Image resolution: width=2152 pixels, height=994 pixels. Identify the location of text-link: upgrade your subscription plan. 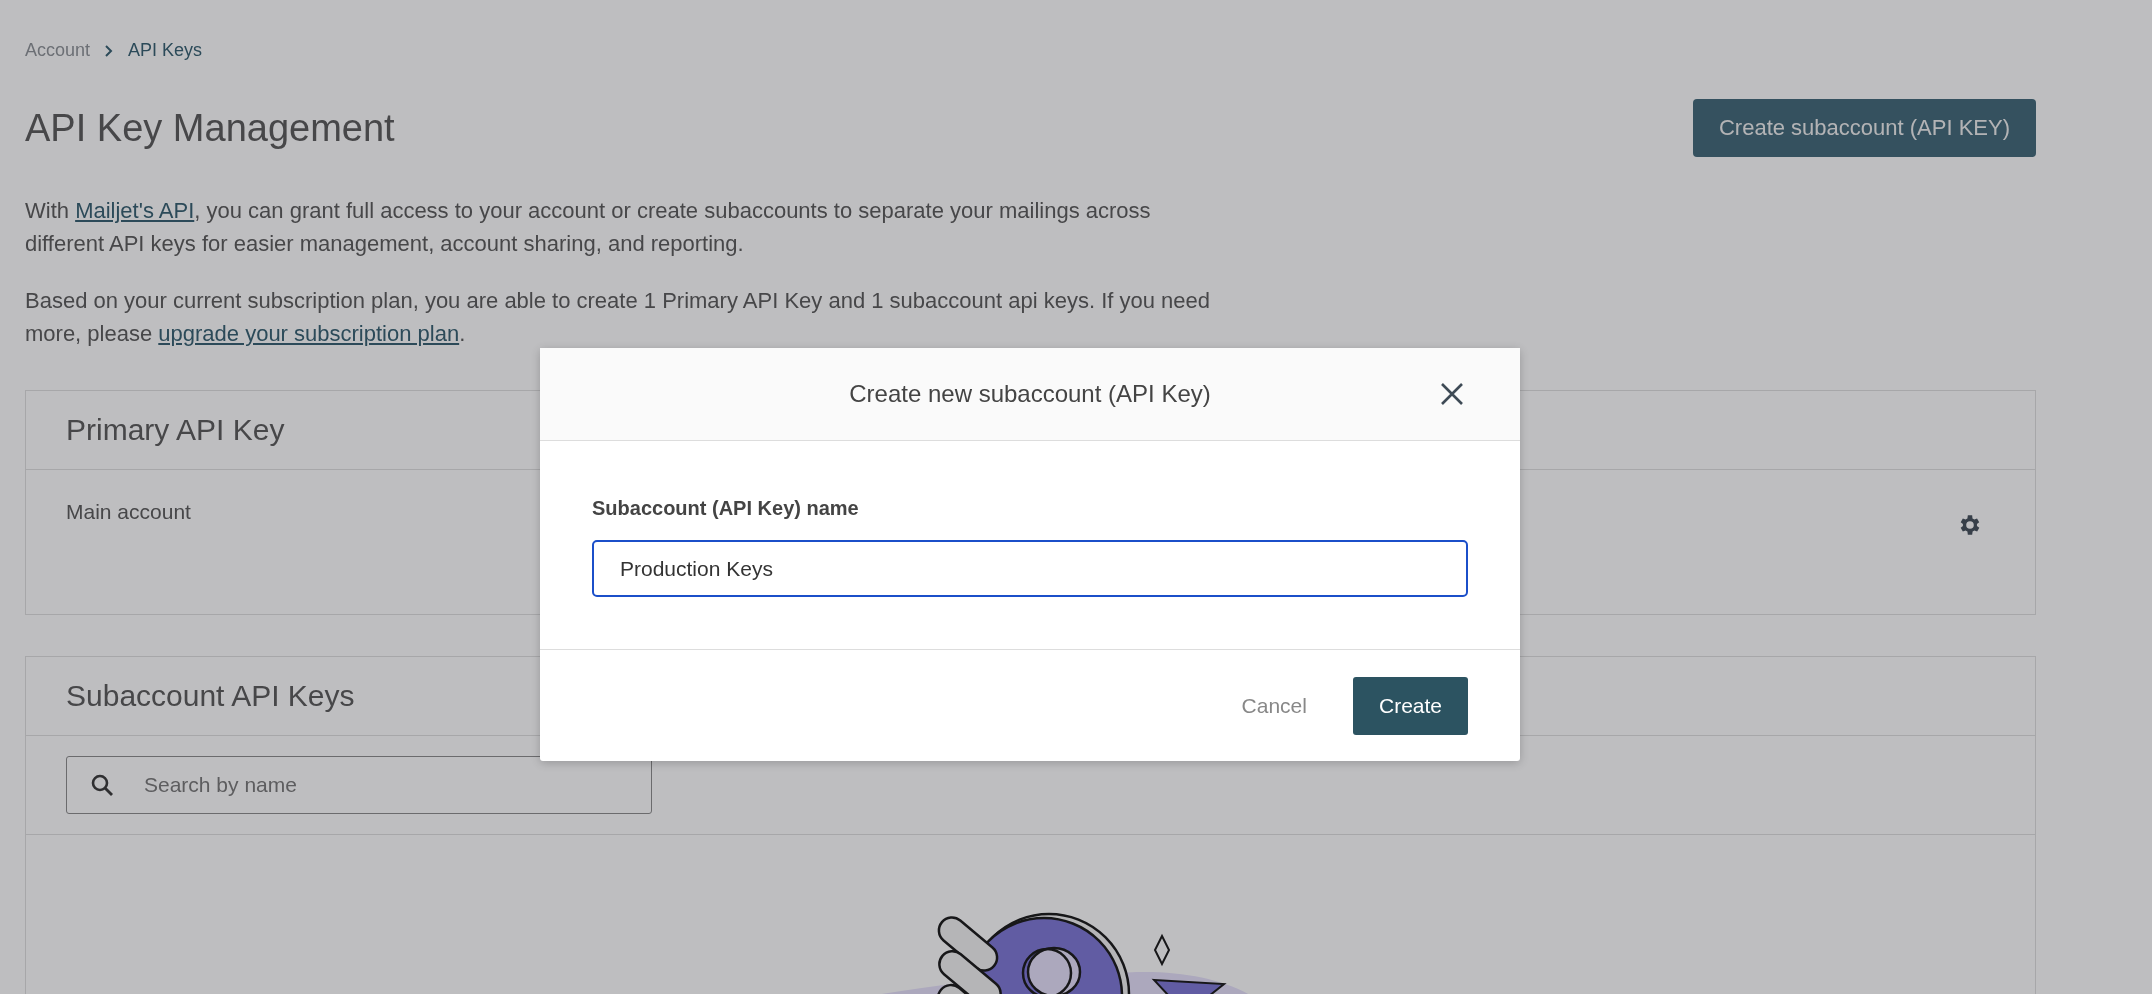
(309, 333).